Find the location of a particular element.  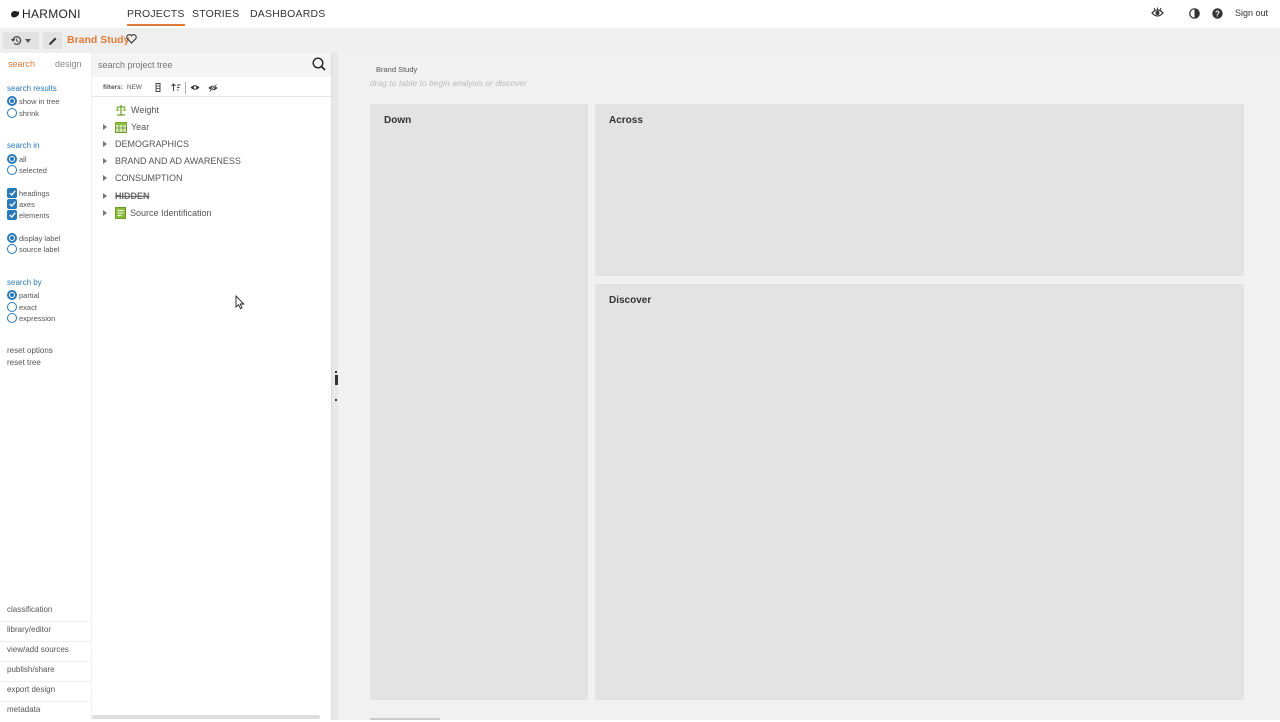

reset-tree-link: reset tree is located at coordinates (24, 362).